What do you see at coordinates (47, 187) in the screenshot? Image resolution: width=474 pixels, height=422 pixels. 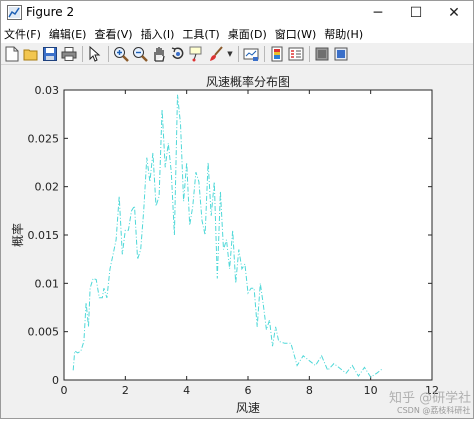 I see `y-tick-label: 0.02` at bounding box center [47, 187].